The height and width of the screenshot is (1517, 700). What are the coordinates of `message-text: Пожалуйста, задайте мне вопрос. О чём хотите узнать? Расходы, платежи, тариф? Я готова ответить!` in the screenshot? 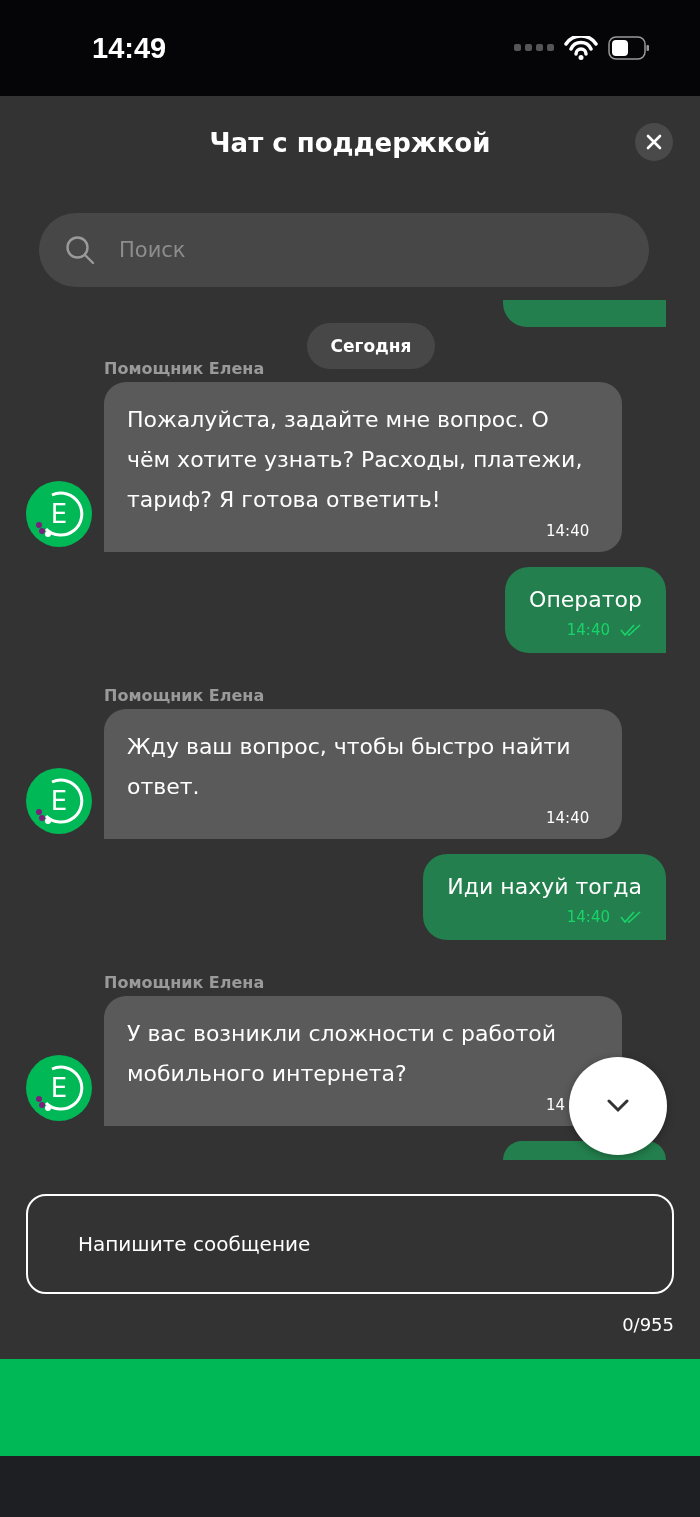 It's located at (355, 459).